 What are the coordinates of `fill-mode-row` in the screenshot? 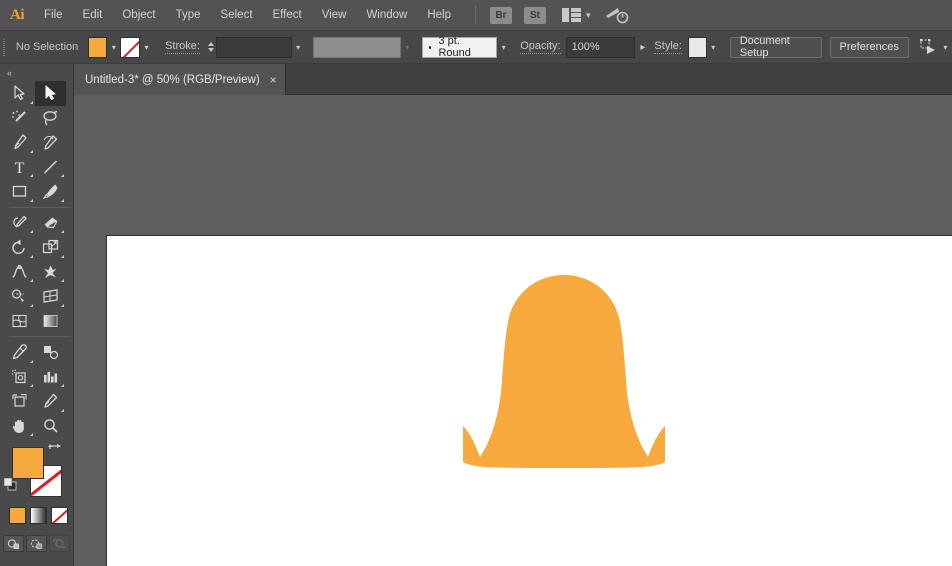 It's located at (36, 515).